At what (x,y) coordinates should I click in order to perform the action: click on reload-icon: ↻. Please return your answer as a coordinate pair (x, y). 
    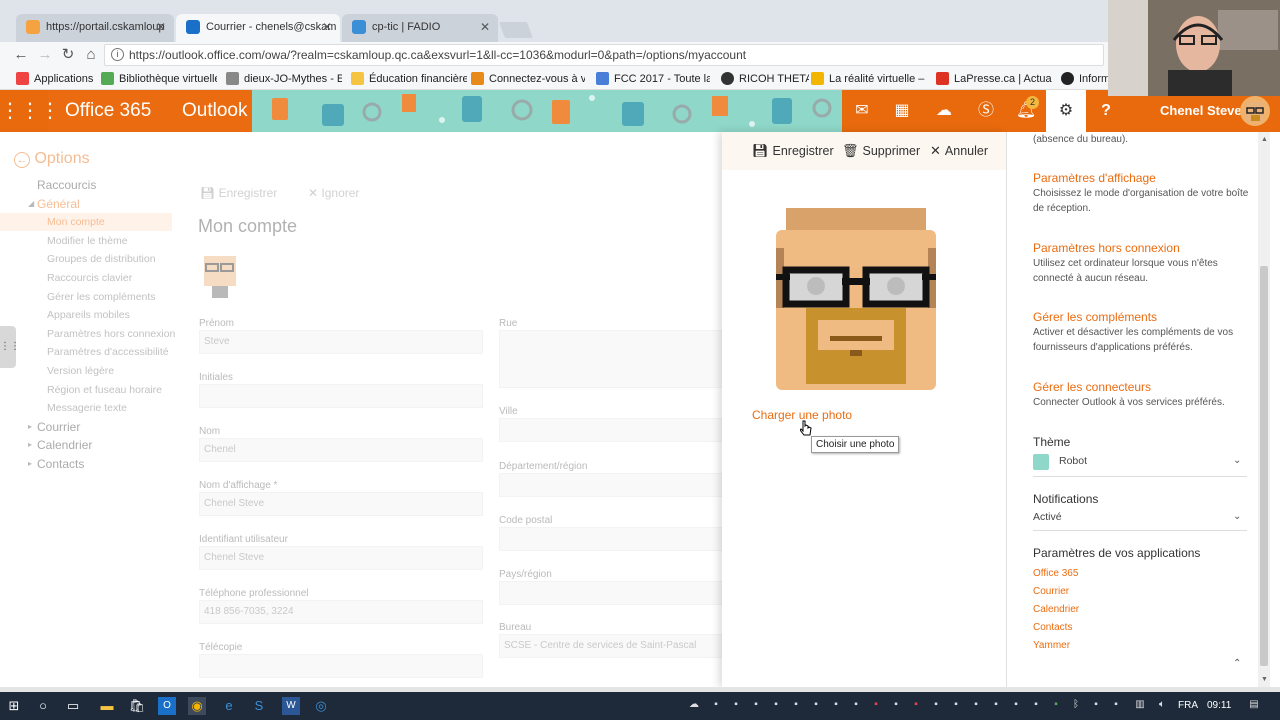
    Looking at the image, I should click on (68, 55).